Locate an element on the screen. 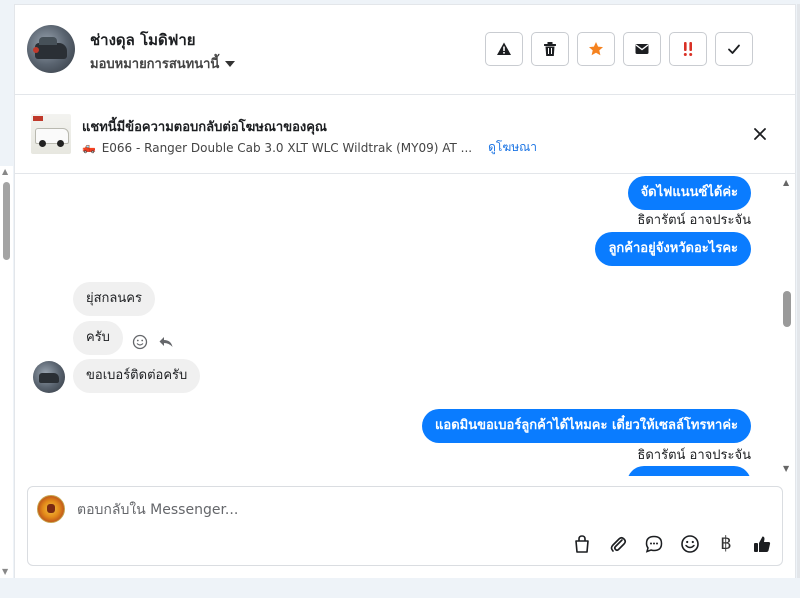 Image resolution: width=800 pixels, height=598 pixels. envelope-icon is located at coordinates (642, 49).